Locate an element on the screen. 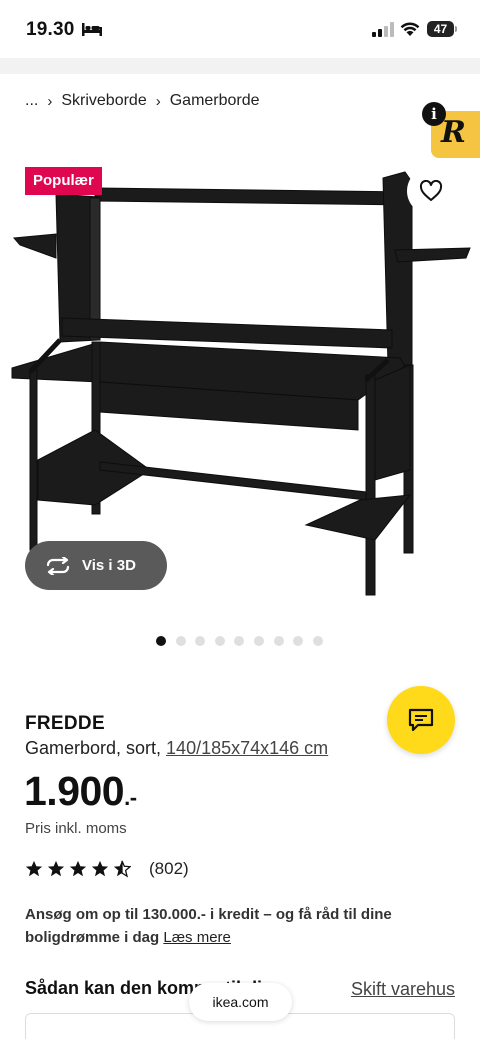 This screenshot has width=480, height=1039. reader-extension-icon: R is located at coordinates (453, 132).